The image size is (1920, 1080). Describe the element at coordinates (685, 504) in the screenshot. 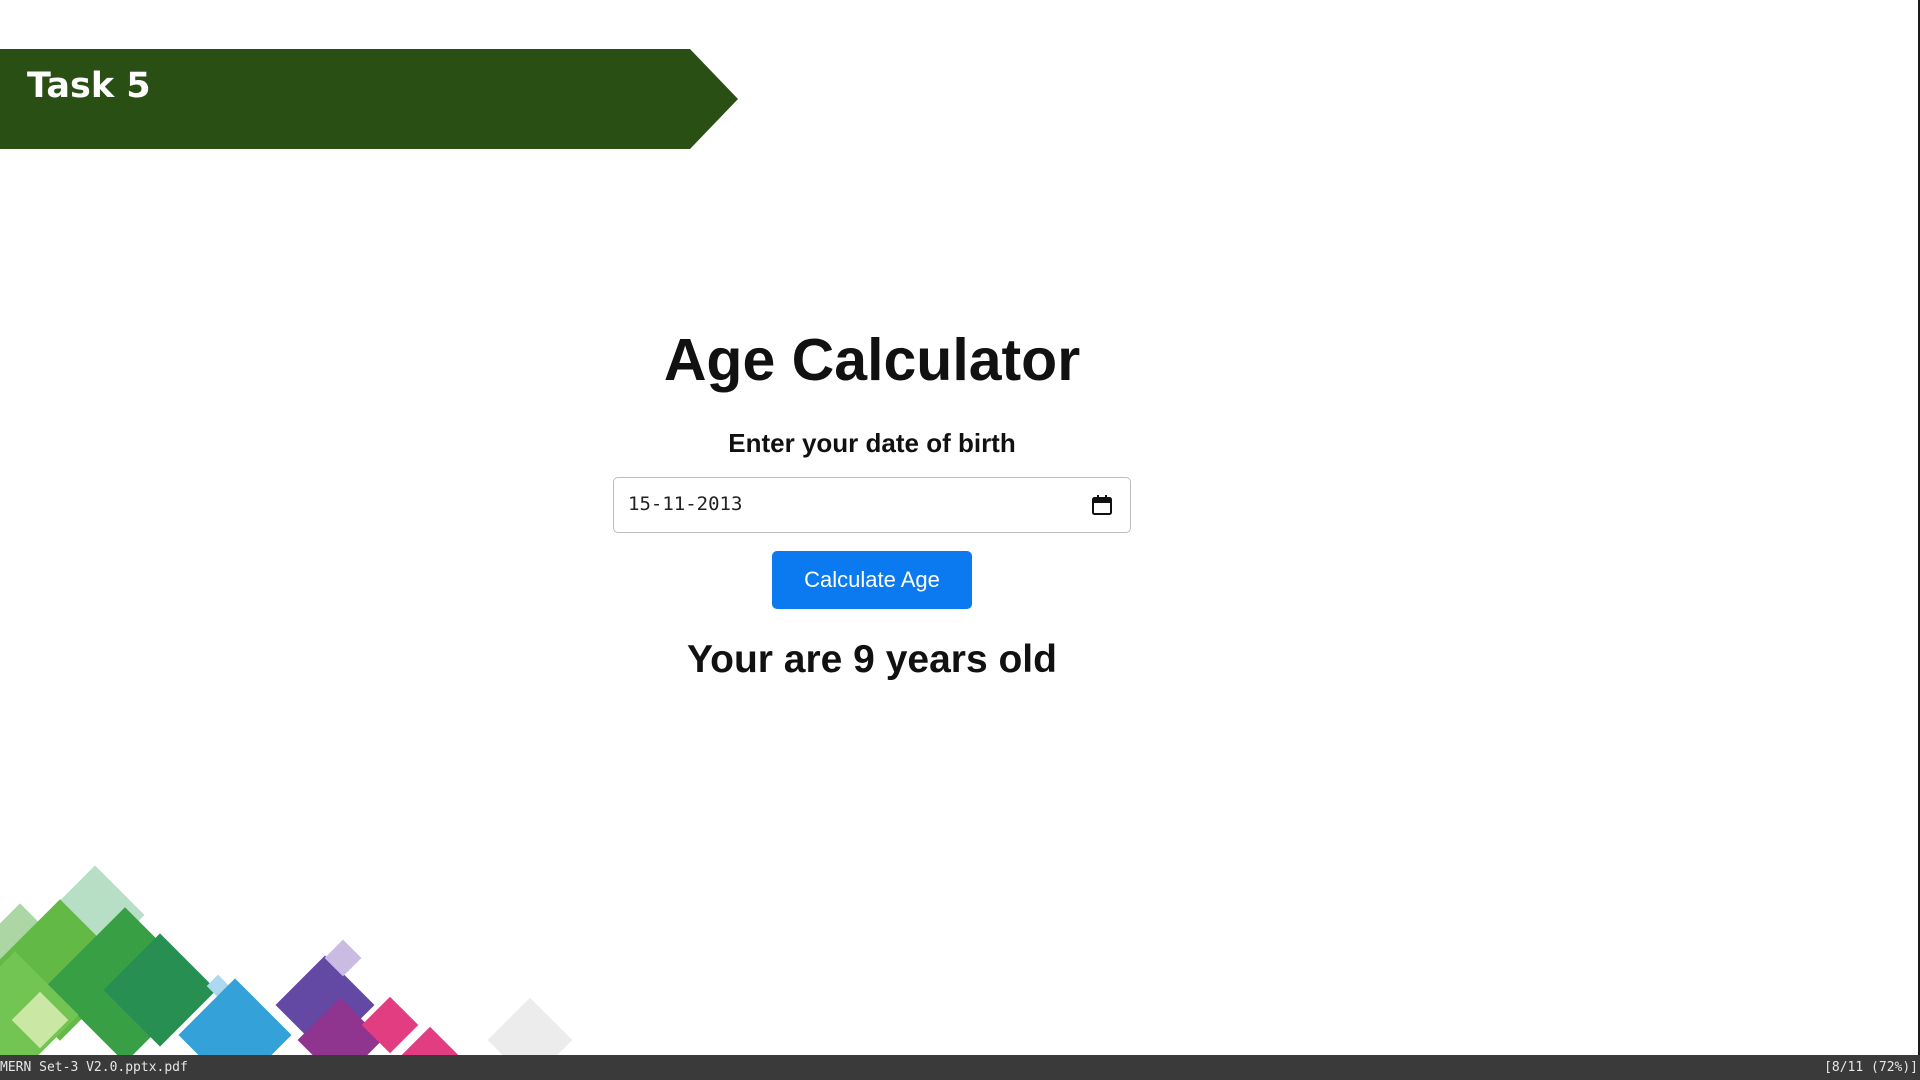

I see `date-value: 15-11-2013` at that location.